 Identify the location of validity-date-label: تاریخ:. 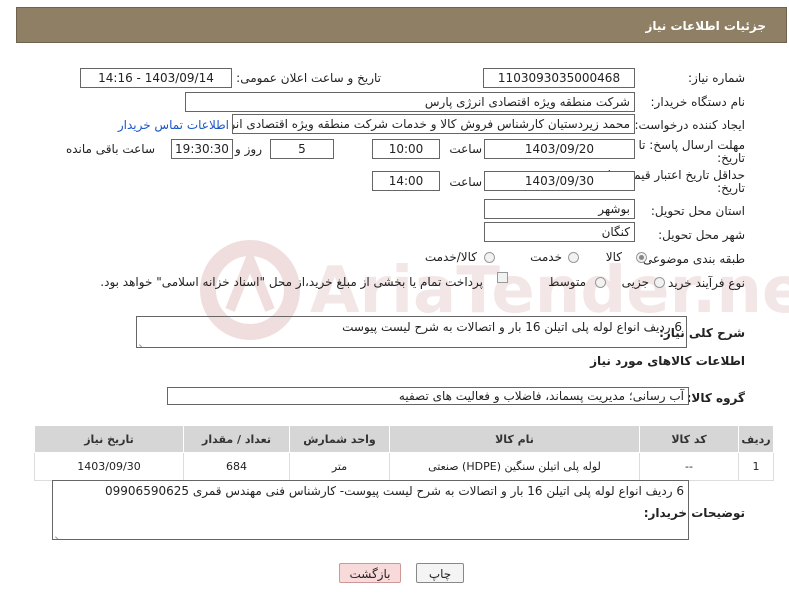
(731, 188).